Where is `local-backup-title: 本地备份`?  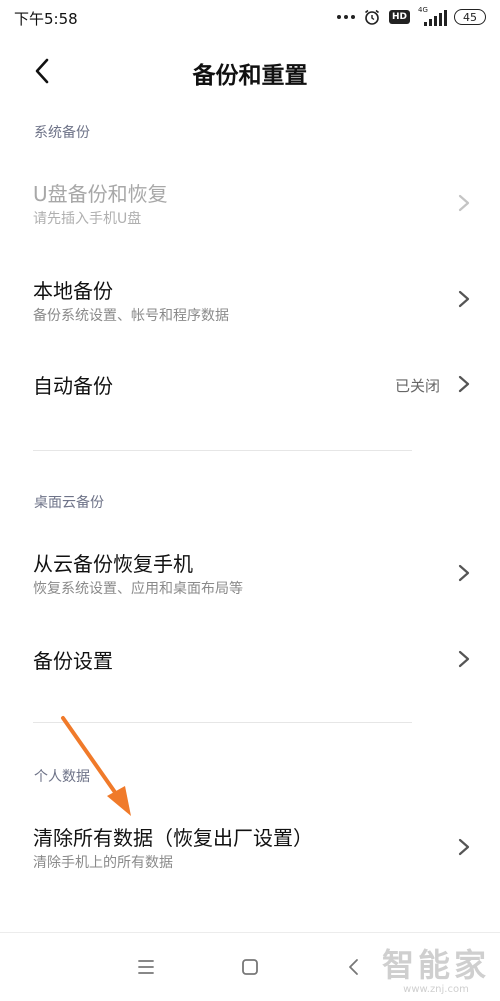 local-backup-title: 本地备份 is located at coordinates (73, 291).